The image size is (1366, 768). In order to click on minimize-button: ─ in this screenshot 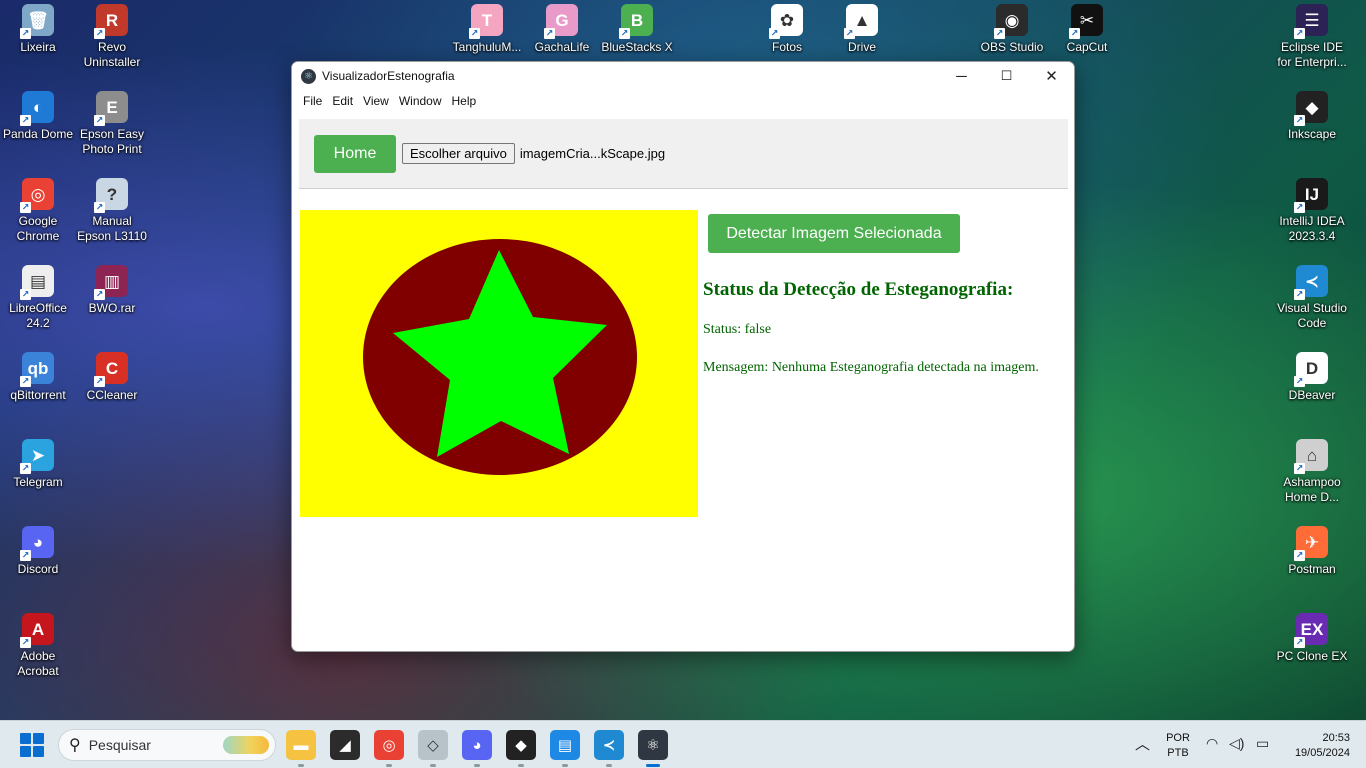, I will do `click(961, 76)`.